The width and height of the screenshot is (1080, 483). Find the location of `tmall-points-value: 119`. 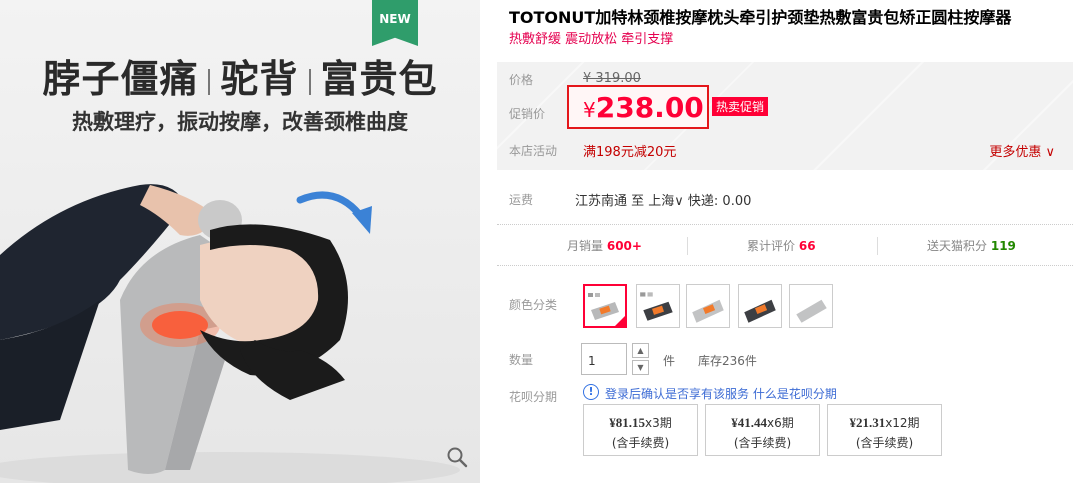

tmall-points-value: 119 is located at coordinates (1003, 246).